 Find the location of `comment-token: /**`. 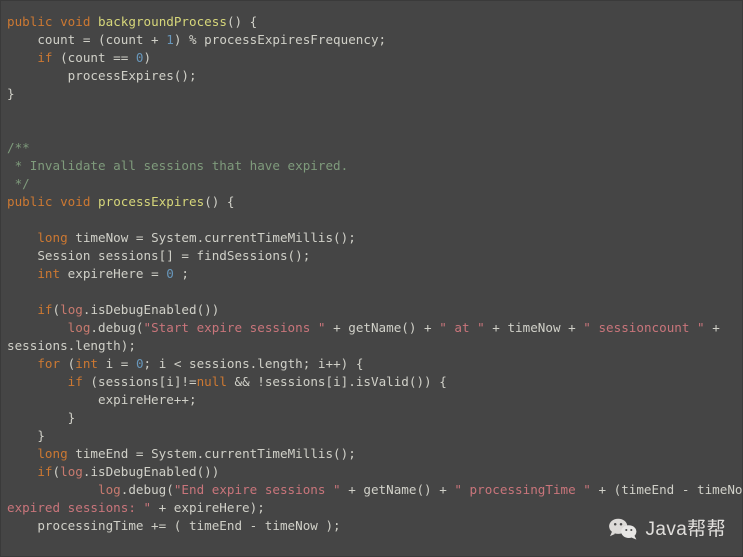

comment-token: /** is located at coordinates (18, 147).